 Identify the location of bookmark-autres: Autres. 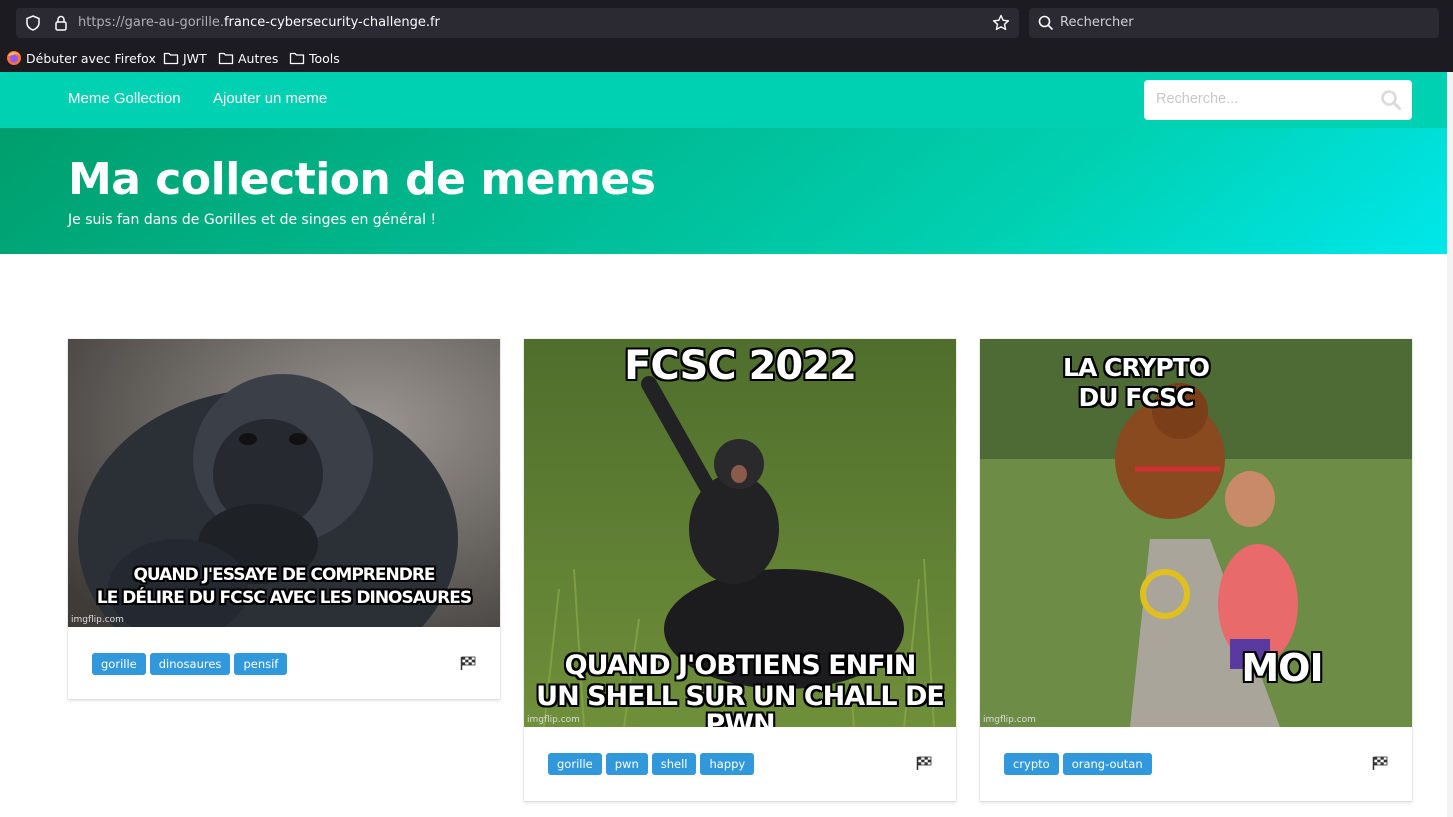
(248, 58).